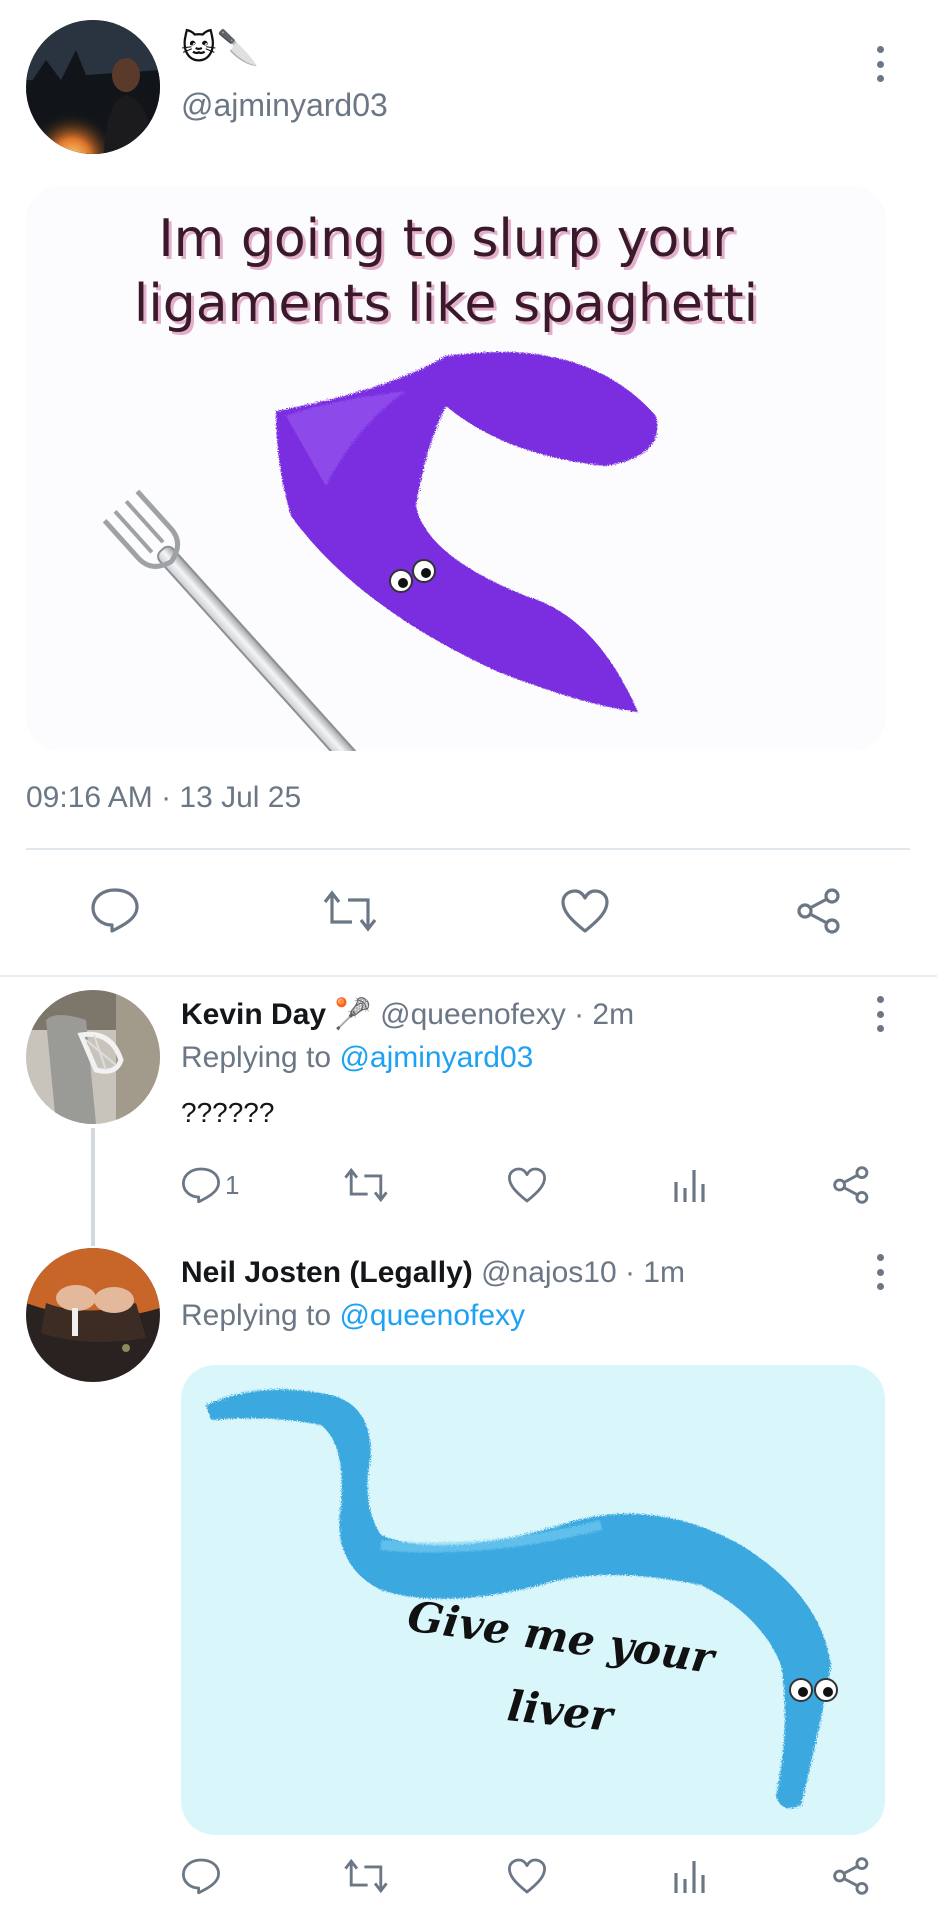 The image size is (937, 1920). Describe the element at coordinates (164, 797) in the screenshot. I see `tweet-timestamp: 09:16 AM · 13 Jul 25` at that location.